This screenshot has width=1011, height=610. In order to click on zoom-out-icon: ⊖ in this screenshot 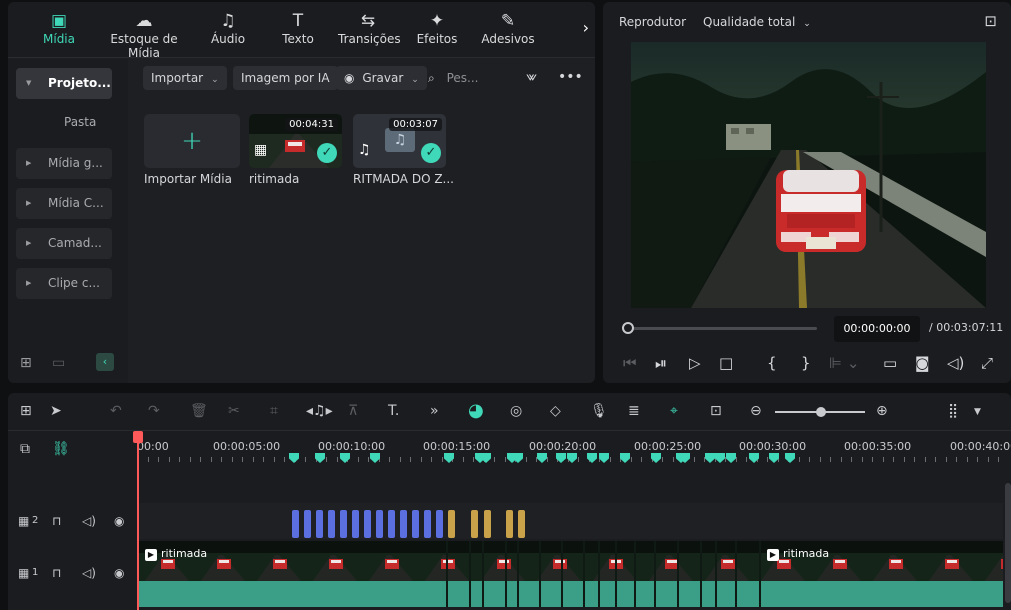, I will do `click(756, 411)`.